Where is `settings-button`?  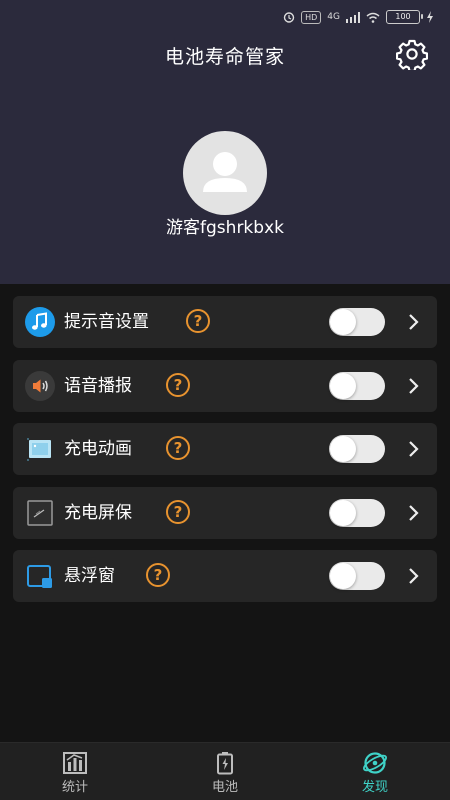
settings-button is located at coordinates (412, 55).